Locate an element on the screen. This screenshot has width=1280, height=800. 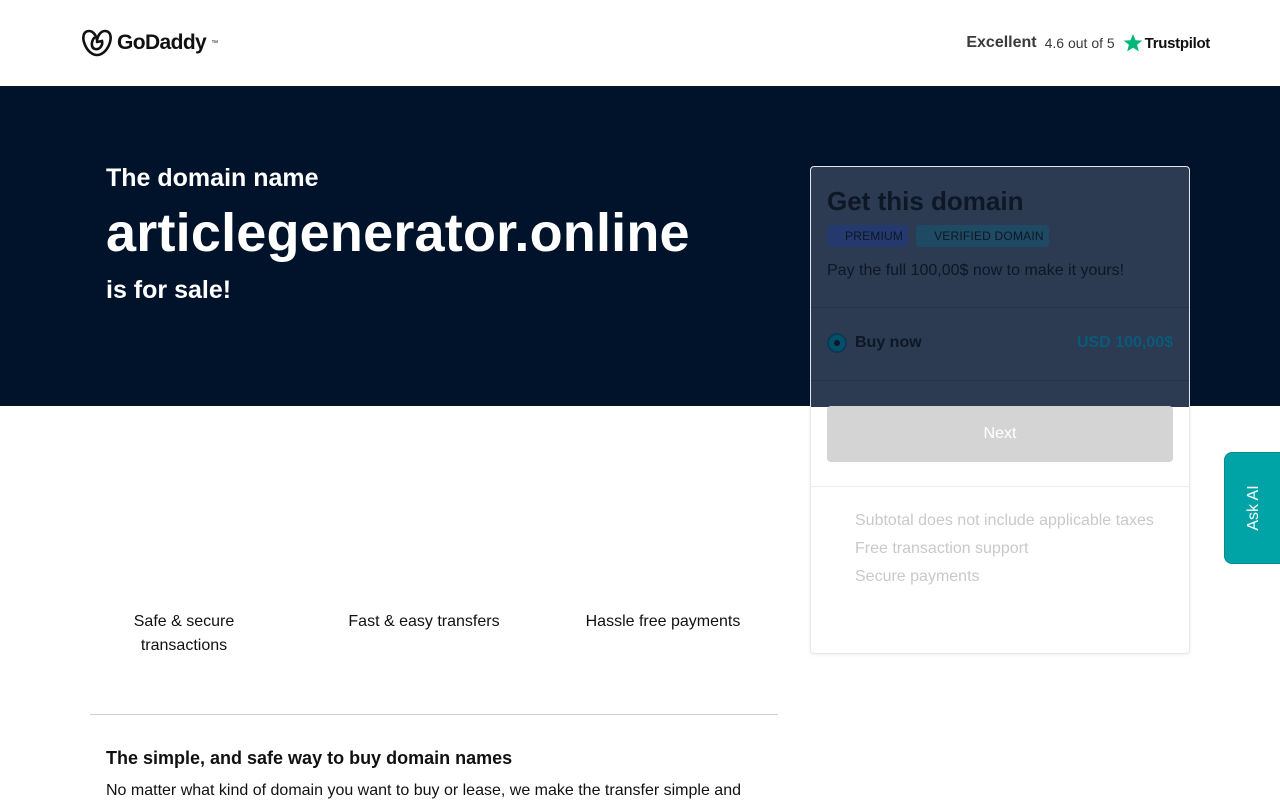
godaddy-logo-icon is located at coordinates (97, 43).